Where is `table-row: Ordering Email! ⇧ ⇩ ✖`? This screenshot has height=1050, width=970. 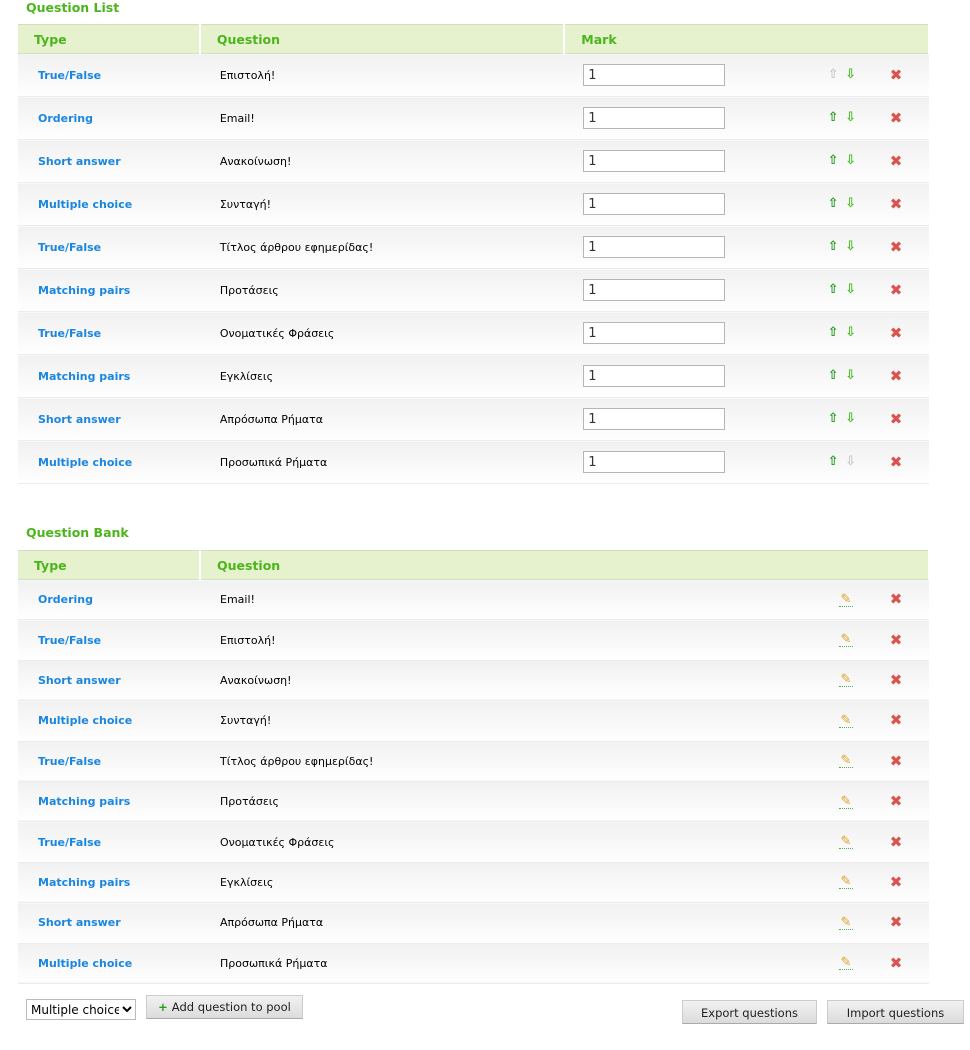
table-row: Ordering Email! ⇧ ⇩ ✖ is located at coordinates (473, 118).